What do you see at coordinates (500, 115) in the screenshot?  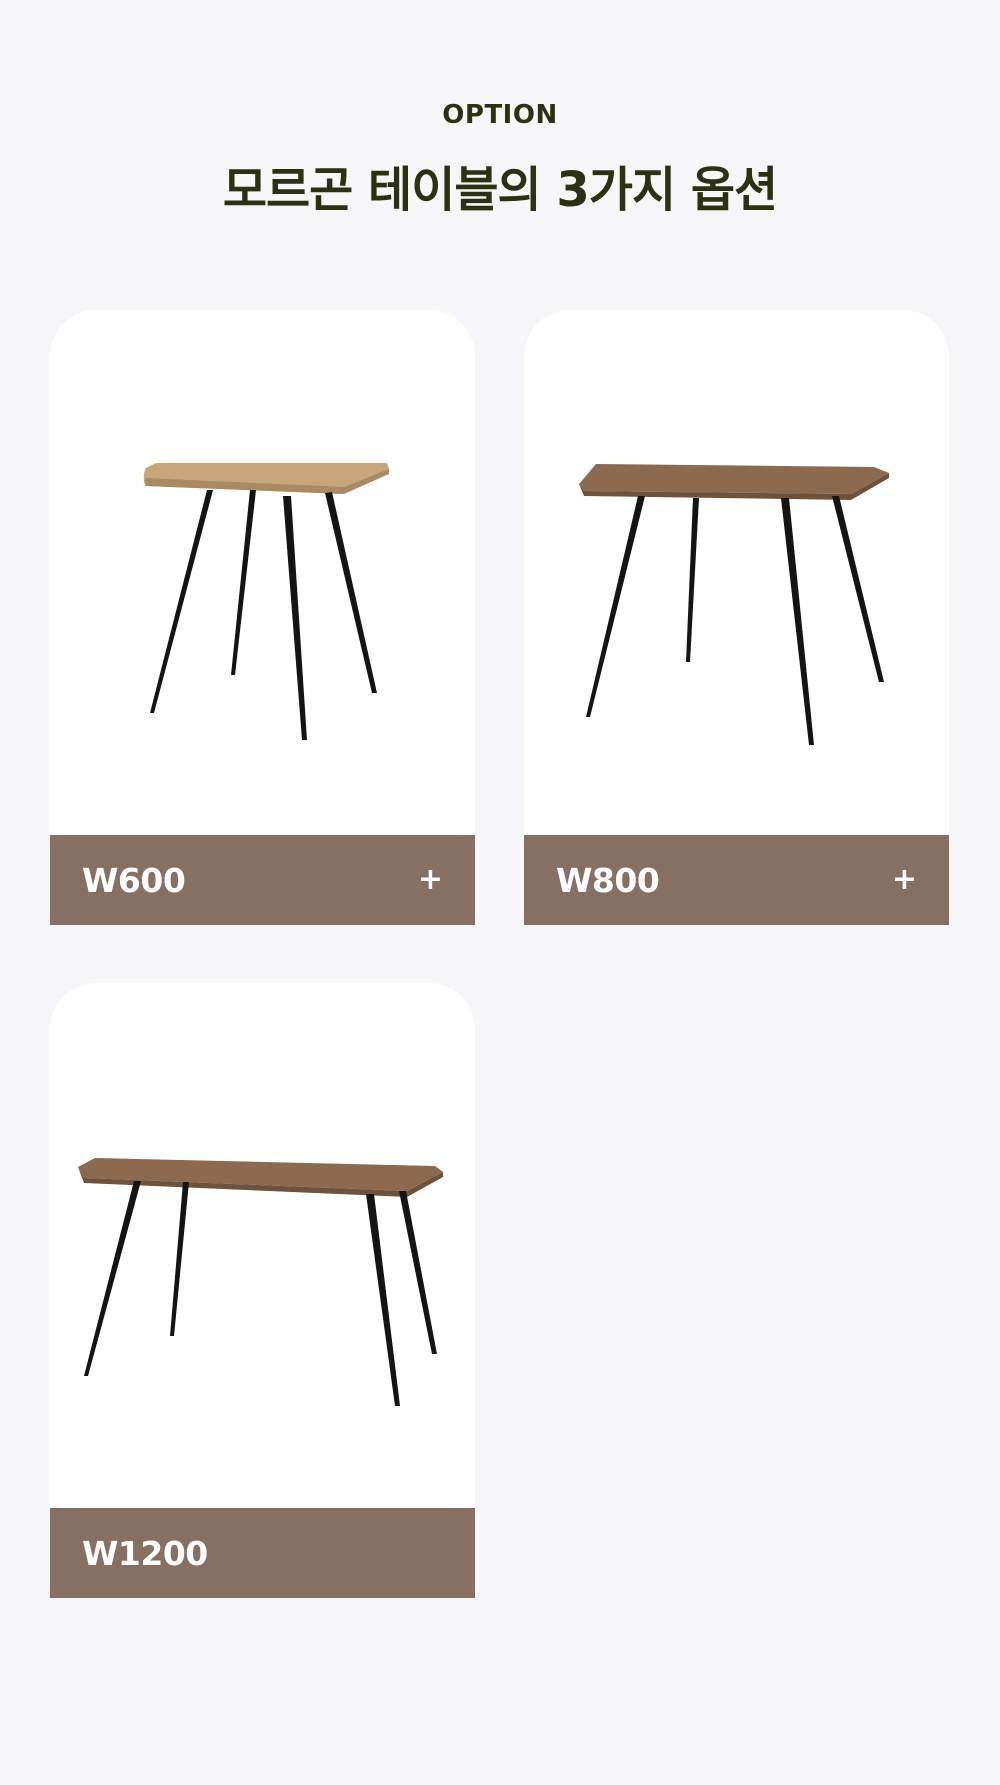 I see `option-eyebrow: OPTION` at bounding box center [500, 115].